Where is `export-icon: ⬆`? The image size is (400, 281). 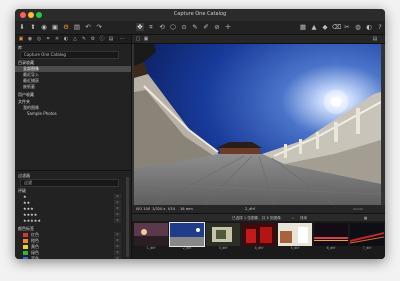 export-icon: ⬆ is located at coordinates (33, 27).